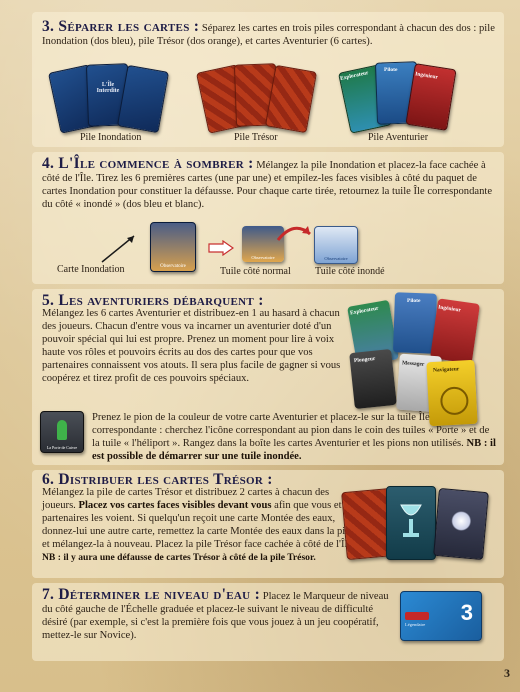 The width and height of the screenshot is (520, 692). Describe the element at coordinates (415, 624) in the screenshot. I see `water-level-marker-label: Légendaire` at that location.